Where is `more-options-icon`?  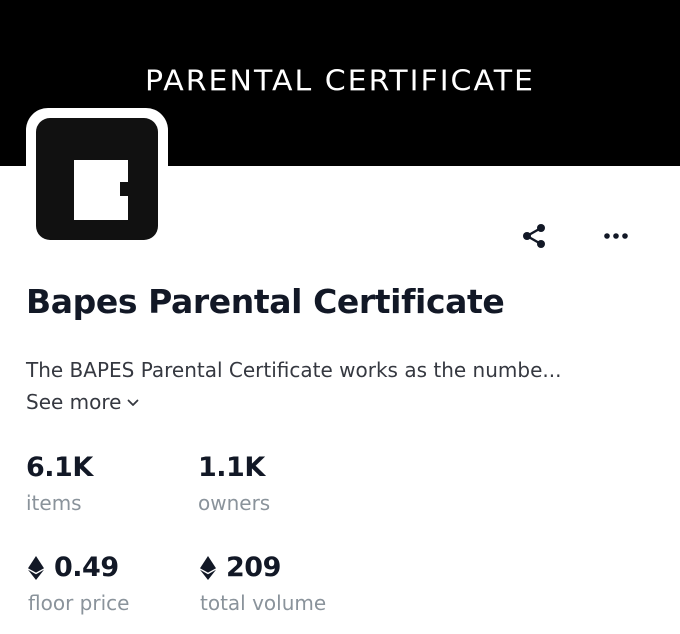 more-options-icon is located at coordinates (616, 236).